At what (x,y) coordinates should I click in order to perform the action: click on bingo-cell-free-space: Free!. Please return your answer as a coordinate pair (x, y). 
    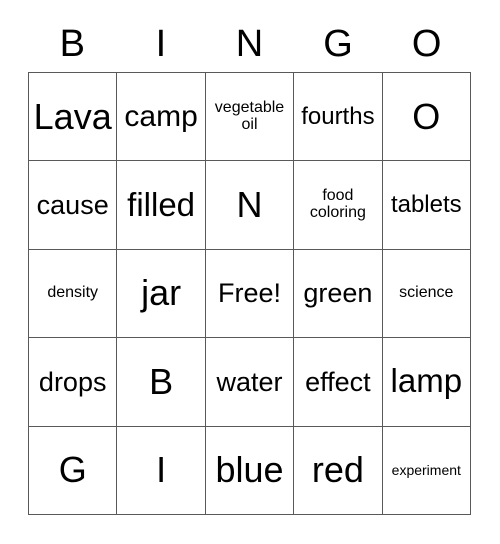
    Looking at the image, I should click on (250, 294).